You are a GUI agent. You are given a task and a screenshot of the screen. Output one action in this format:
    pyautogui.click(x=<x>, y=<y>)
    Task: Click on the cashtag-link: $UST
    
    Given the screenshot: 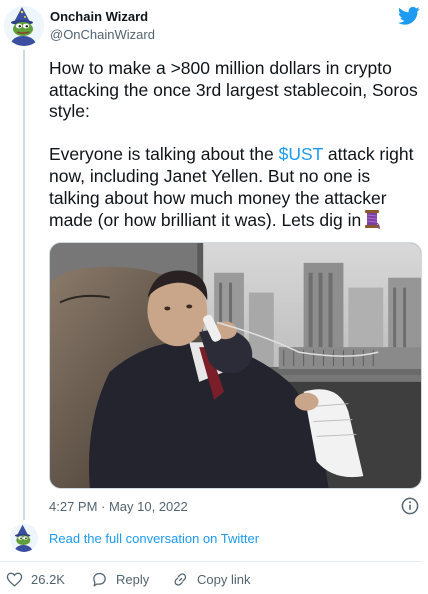 What is the action you would take?
    pyautogui.click(x=301, y=154)
    